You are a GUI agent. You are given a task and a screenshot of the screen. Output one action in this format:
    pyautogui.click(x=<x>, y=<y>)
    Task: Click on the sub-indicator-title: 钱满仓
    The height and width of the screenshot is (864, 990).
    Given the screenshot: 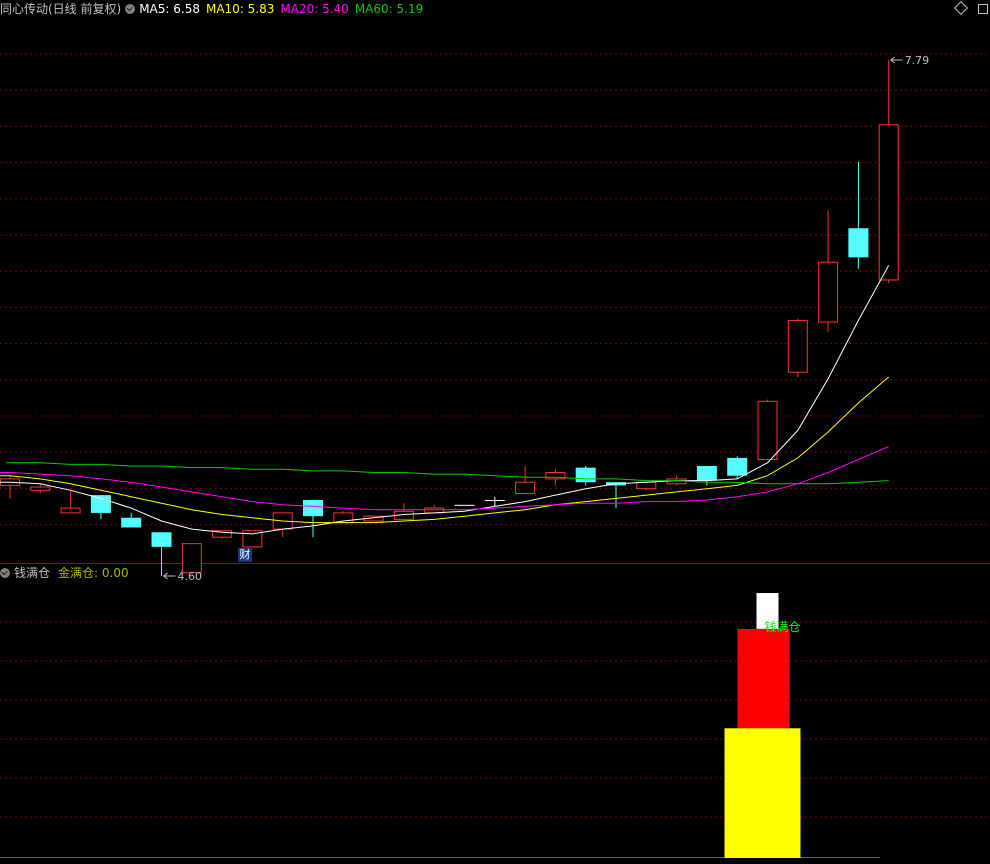 What is the action you would take?
    pyautogui.click(x=32, y=573)
    